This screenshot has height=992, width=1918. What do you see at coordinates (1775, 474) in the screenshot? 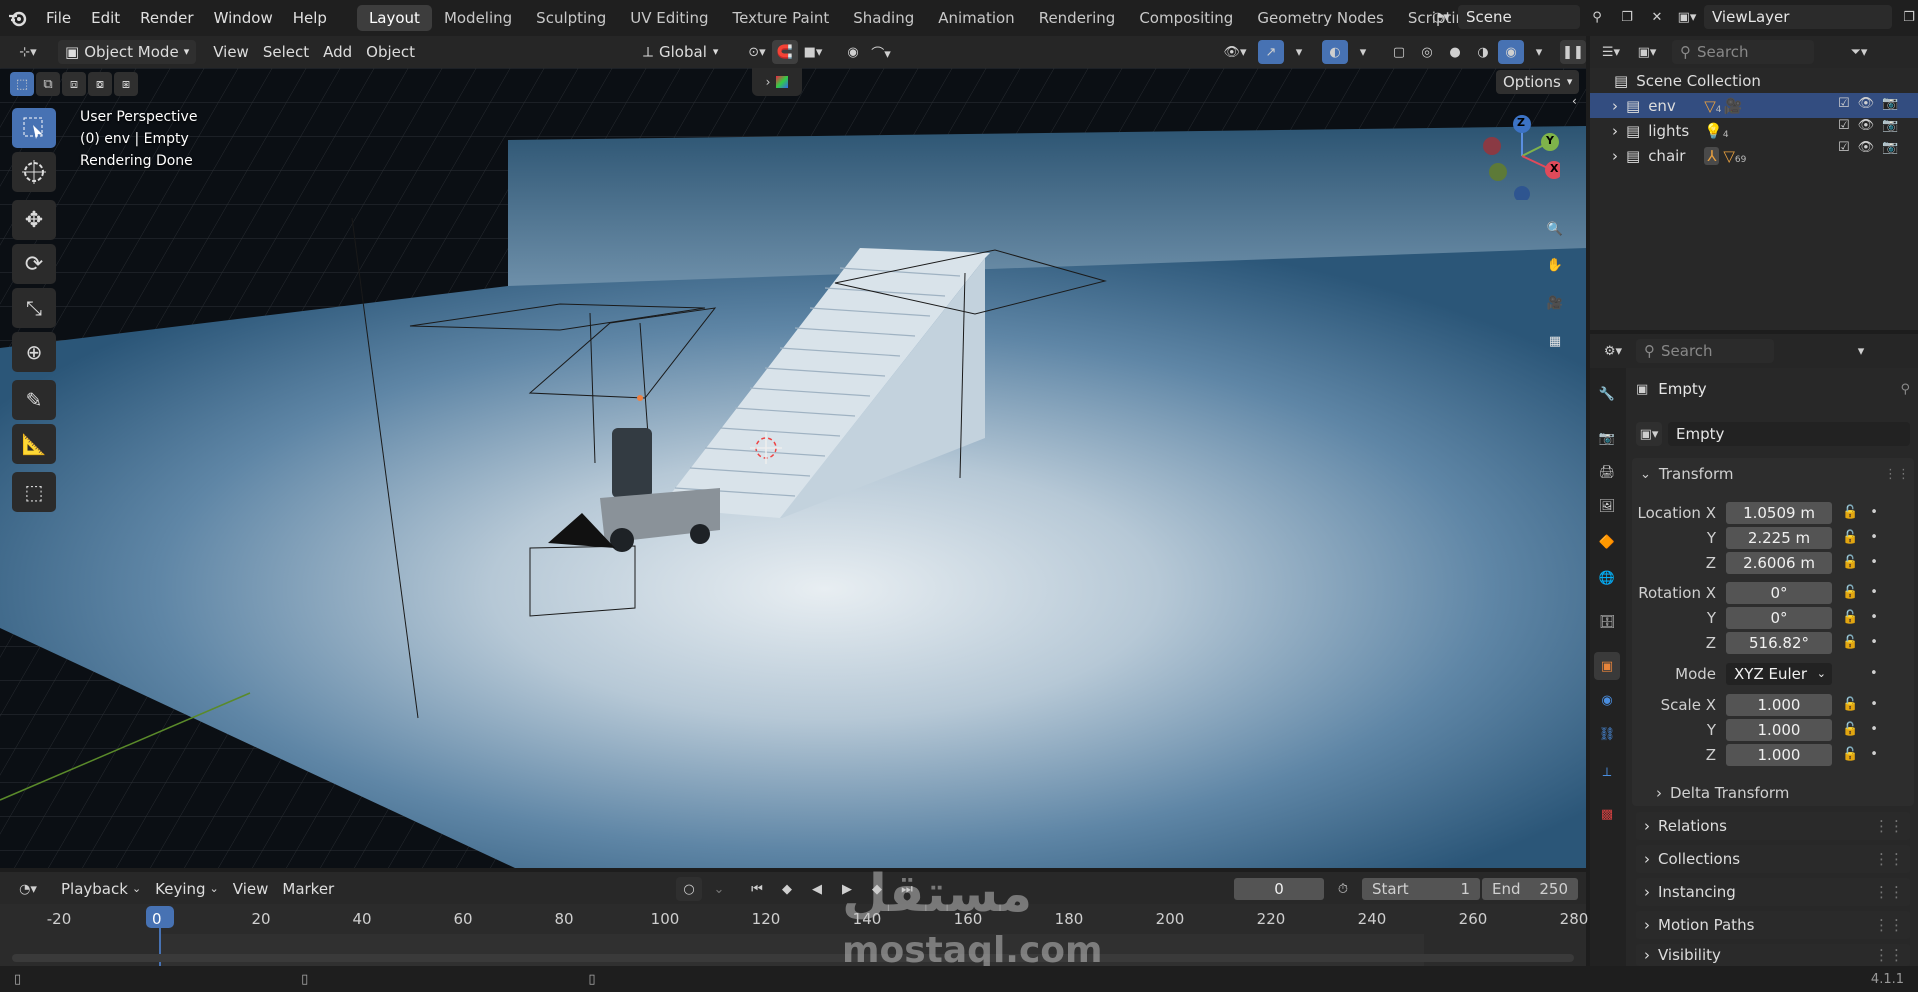
I see `transform-panel-header: ⌄ Transform ⋮⋮` at bounding box center [1775, 474].